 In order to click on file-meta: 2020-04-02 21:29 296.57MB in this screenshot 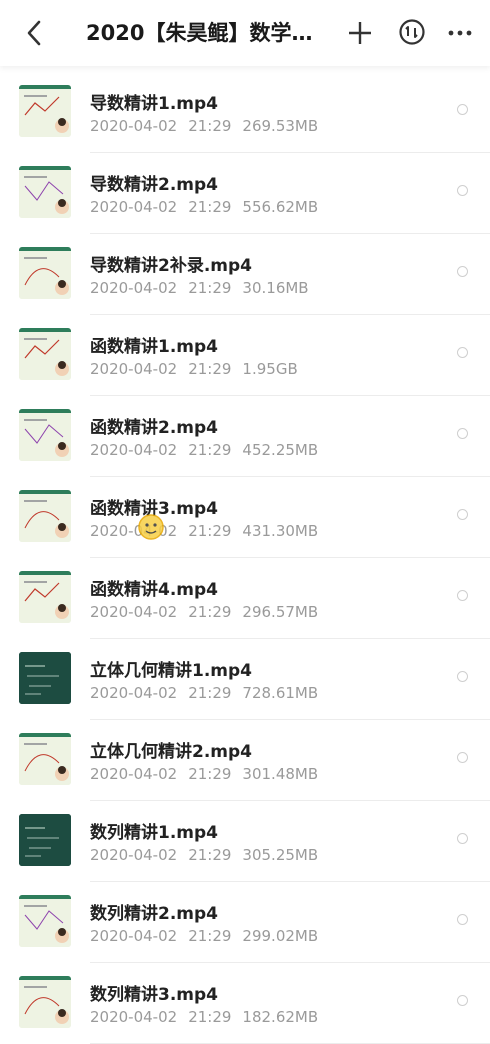, I will do `click(209, 612)`.